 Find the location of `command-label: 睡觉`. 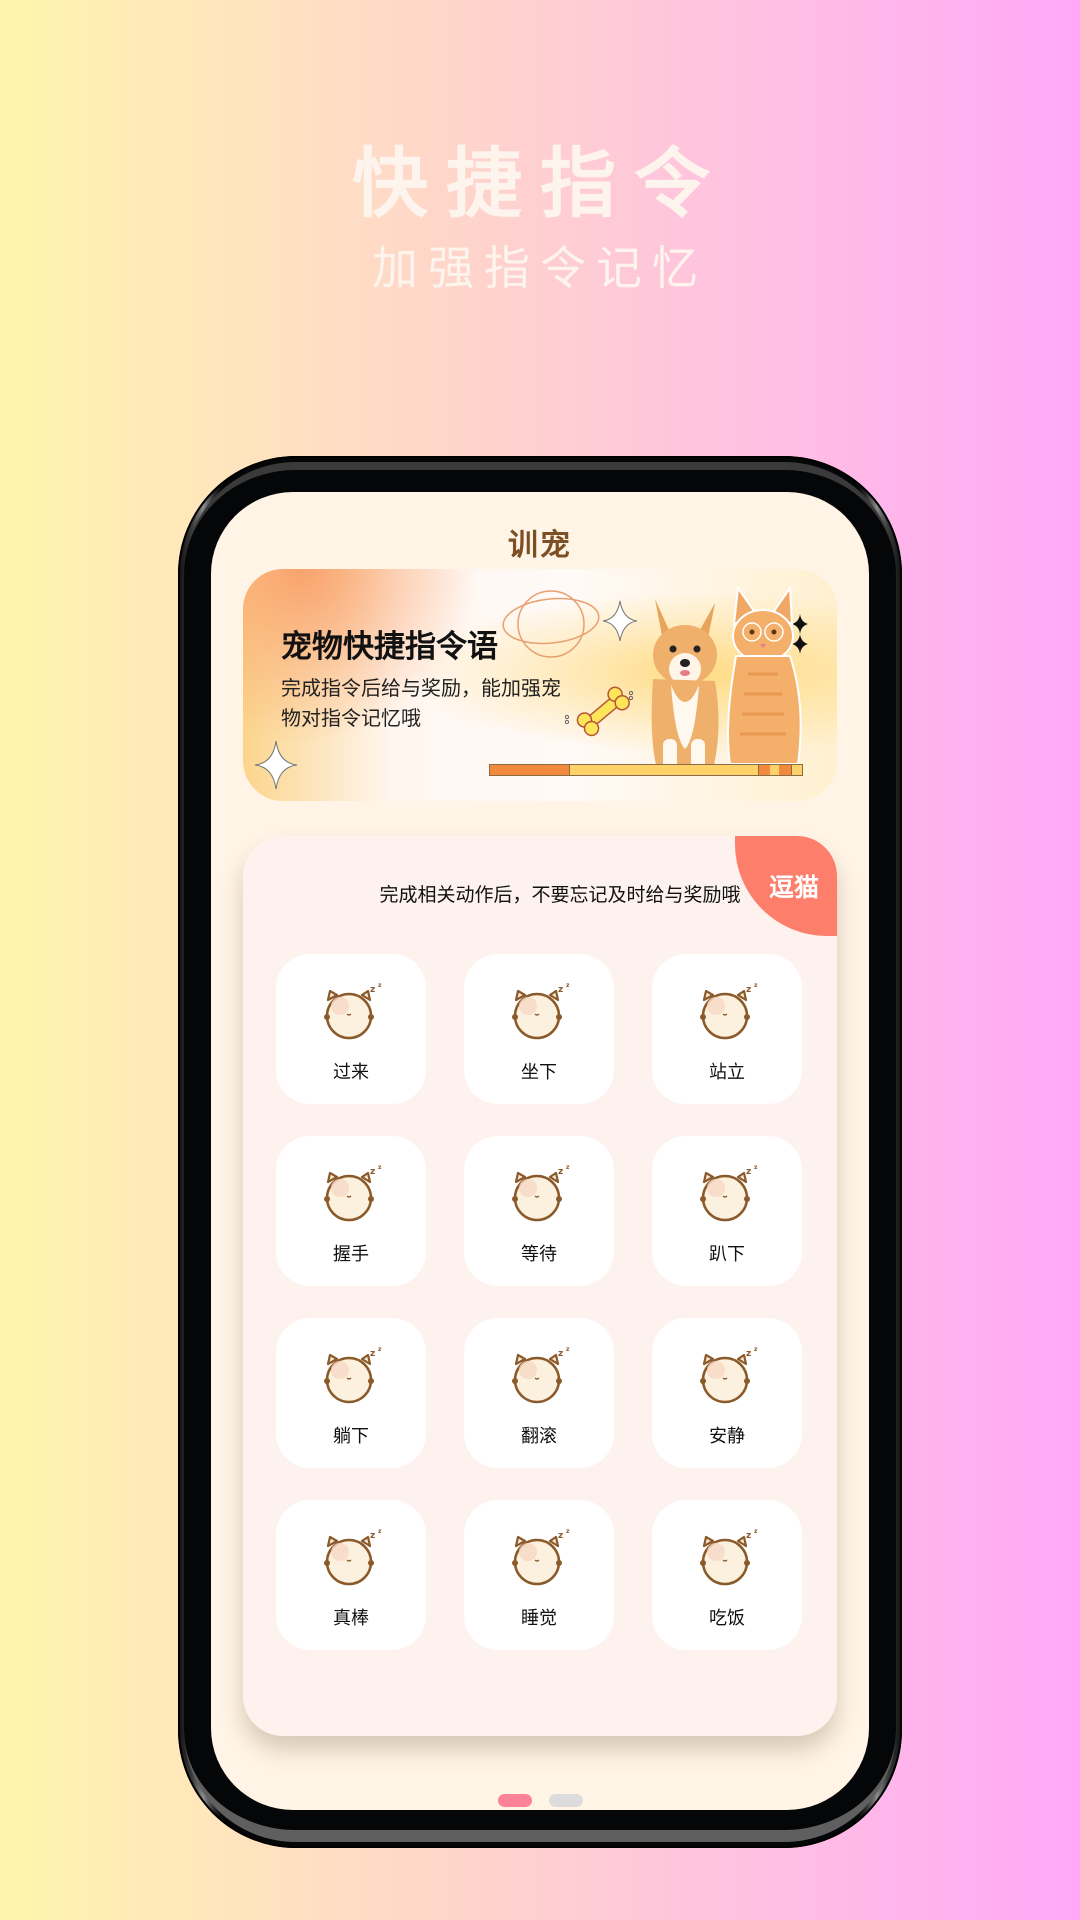

command-label: 睡觉 is located at coordinates (539, 1618).